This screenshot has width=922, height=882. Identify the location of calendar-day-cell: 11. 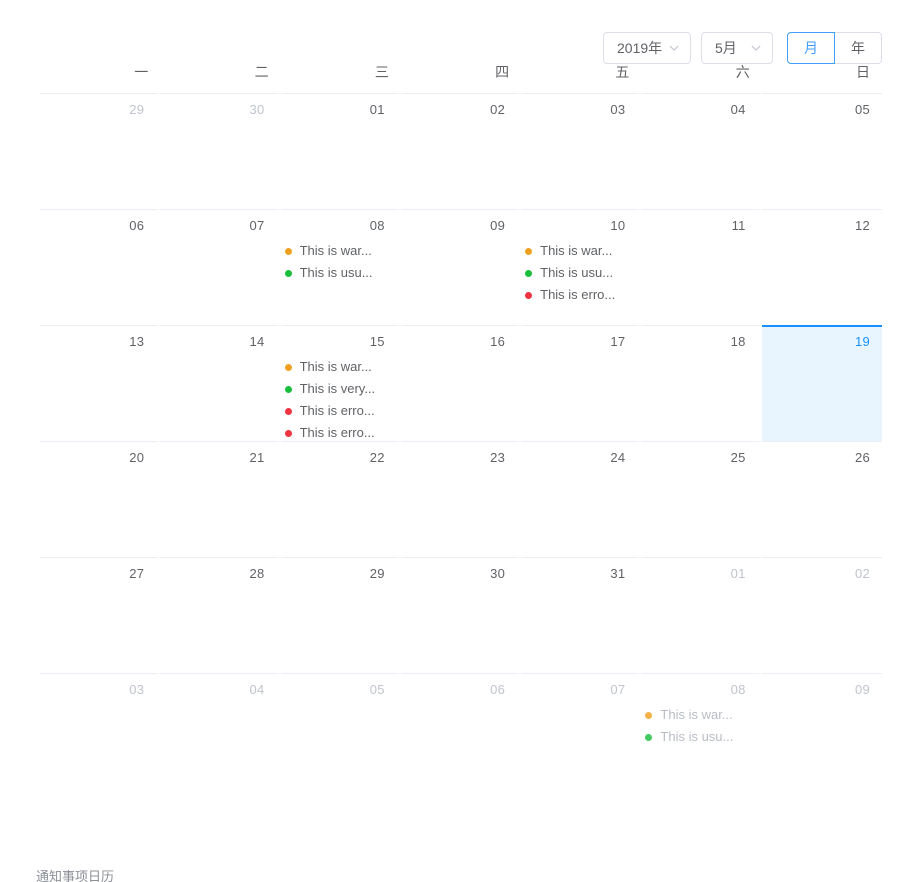
(701, 267).